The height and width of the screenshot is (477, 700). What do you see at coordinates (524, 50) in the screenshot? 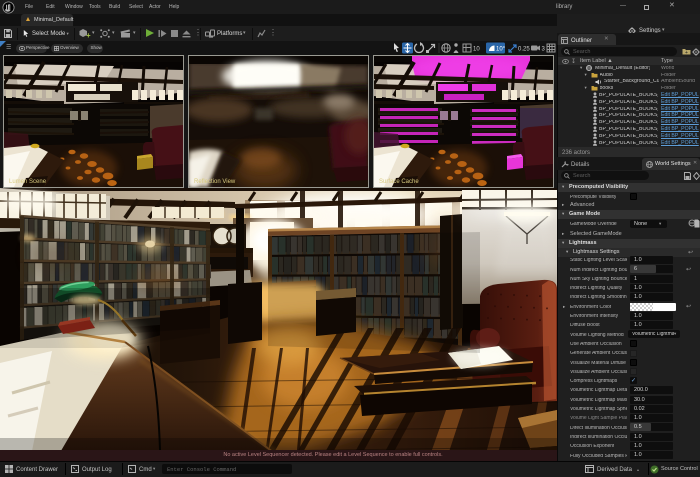
I see `svg-text: 0.25` at bounding box center [524, 50].